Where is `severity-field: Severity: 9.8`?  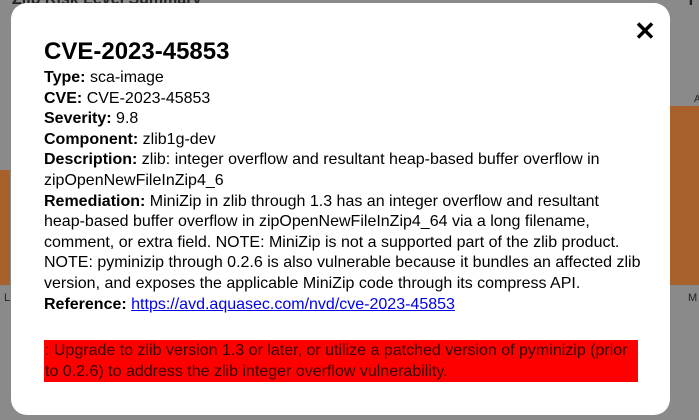
severity-field: Severity: 9.8 is located at coordinates (344, 119).